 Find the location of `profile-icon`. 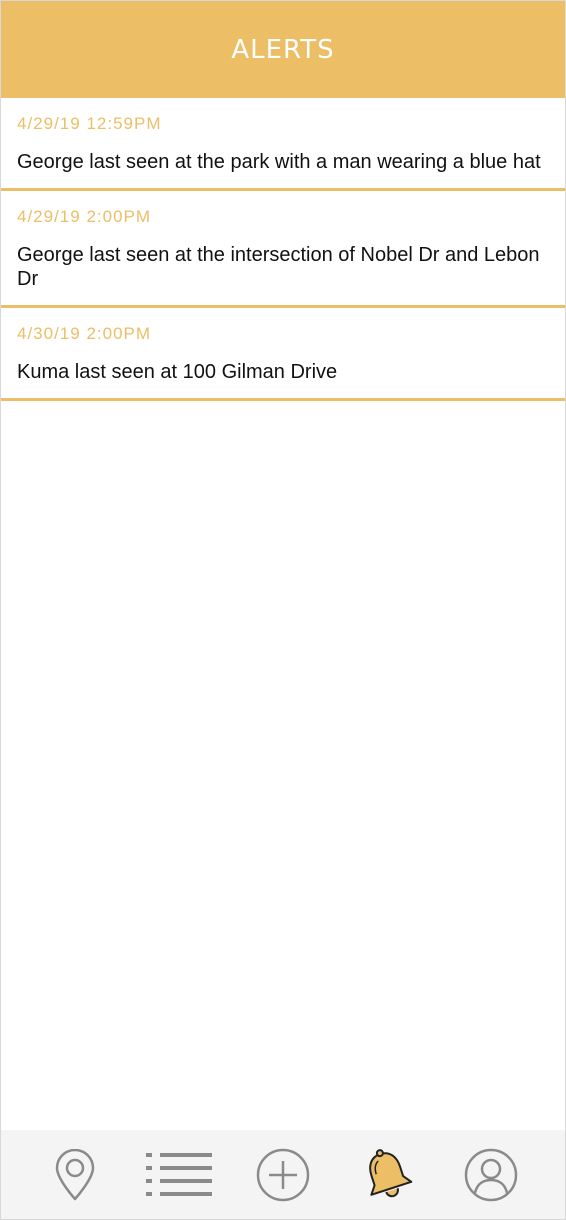

profile-icon is located at coordinates (491, 1174).